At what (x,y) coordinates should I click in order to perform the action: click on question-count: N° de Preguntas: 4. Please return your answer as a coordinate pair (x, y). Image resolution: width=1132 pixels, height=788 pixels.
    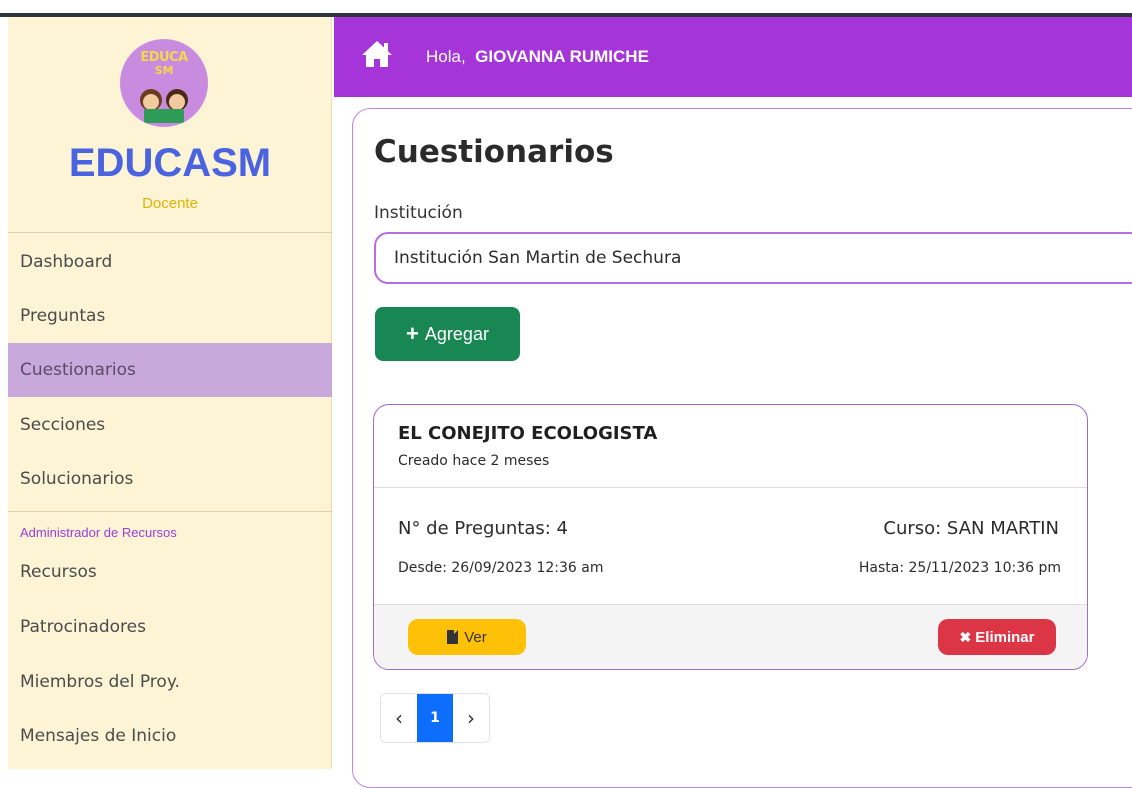
    Looking at the image, I should click on (483, 528).